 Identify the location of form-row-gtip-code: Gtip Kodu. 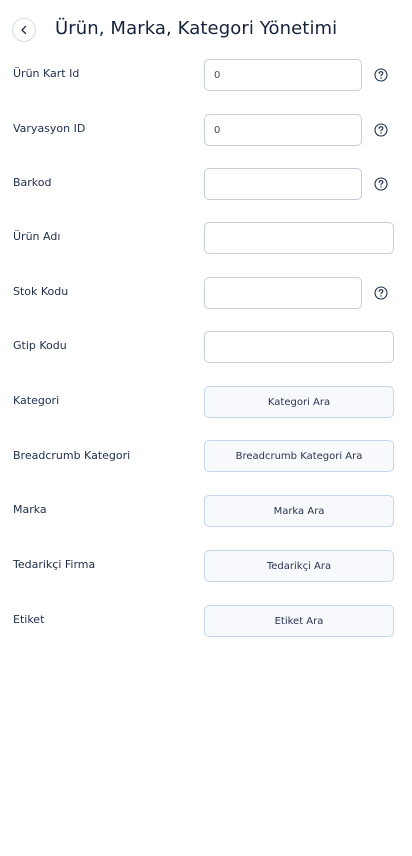
(206, 348).